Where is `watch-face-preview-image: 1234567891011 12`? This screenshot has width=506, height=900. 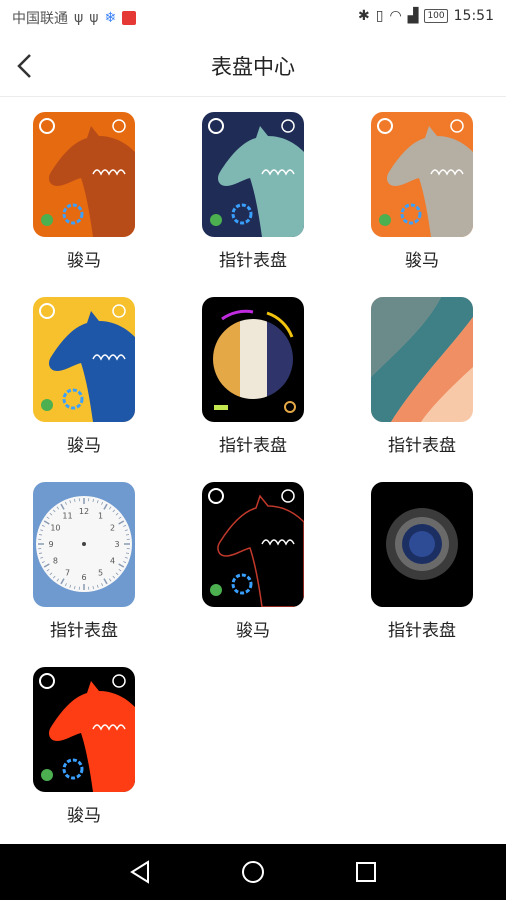
watch-face-preview-image: 1234567891011 12 is located at coordinates (84, 544).